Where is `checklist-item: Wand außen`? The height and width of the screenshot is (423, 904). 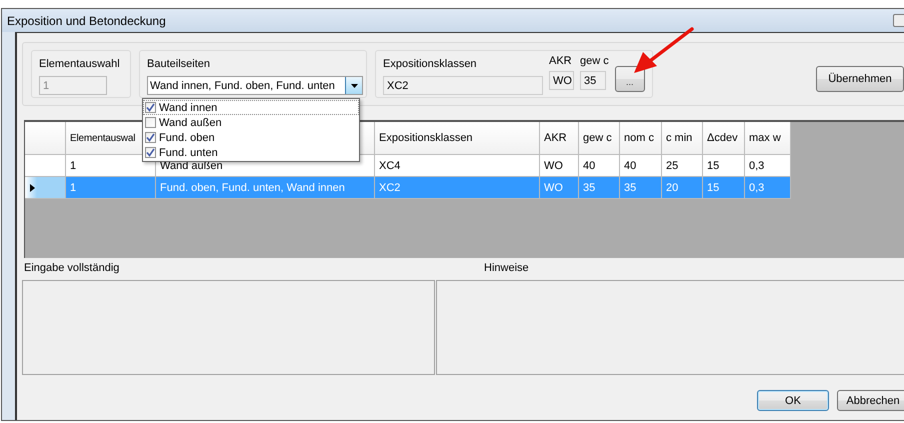
checklist-item: Wand außen is located at coordinates (251, 122).